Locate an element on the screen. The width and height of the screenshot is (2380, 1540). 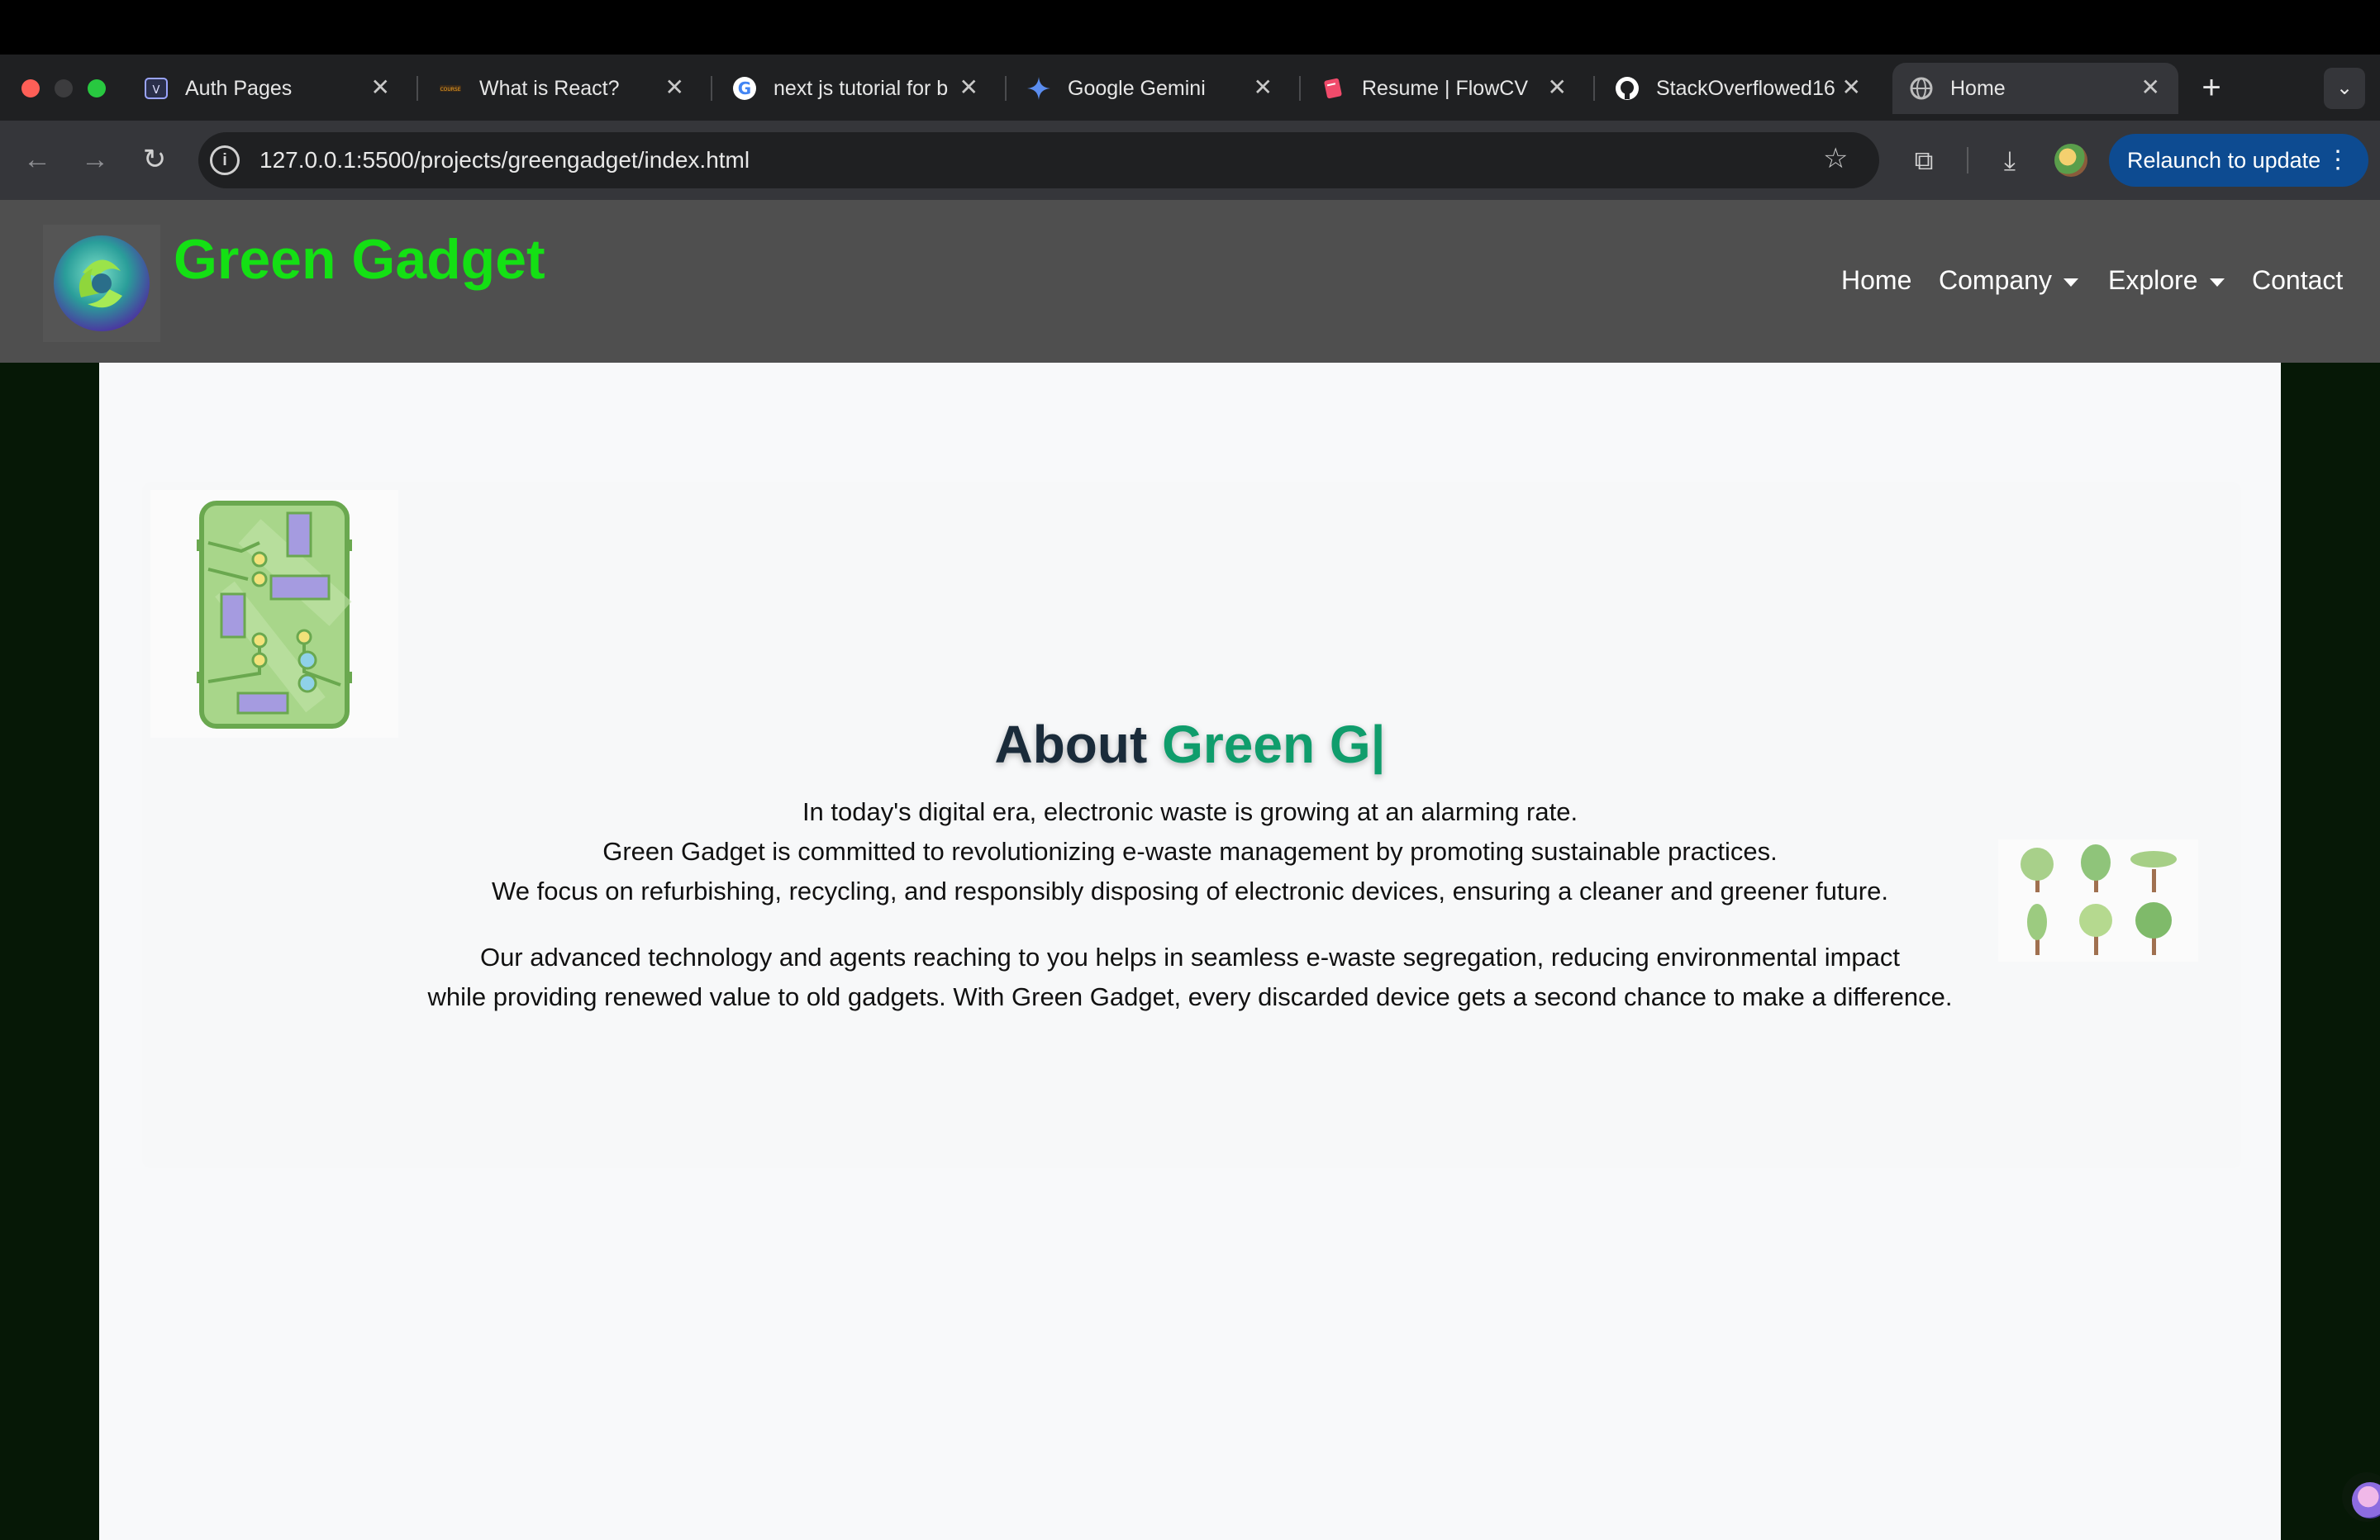
more-menu-icon: ⋮ is located at coordinates (2337, 160).